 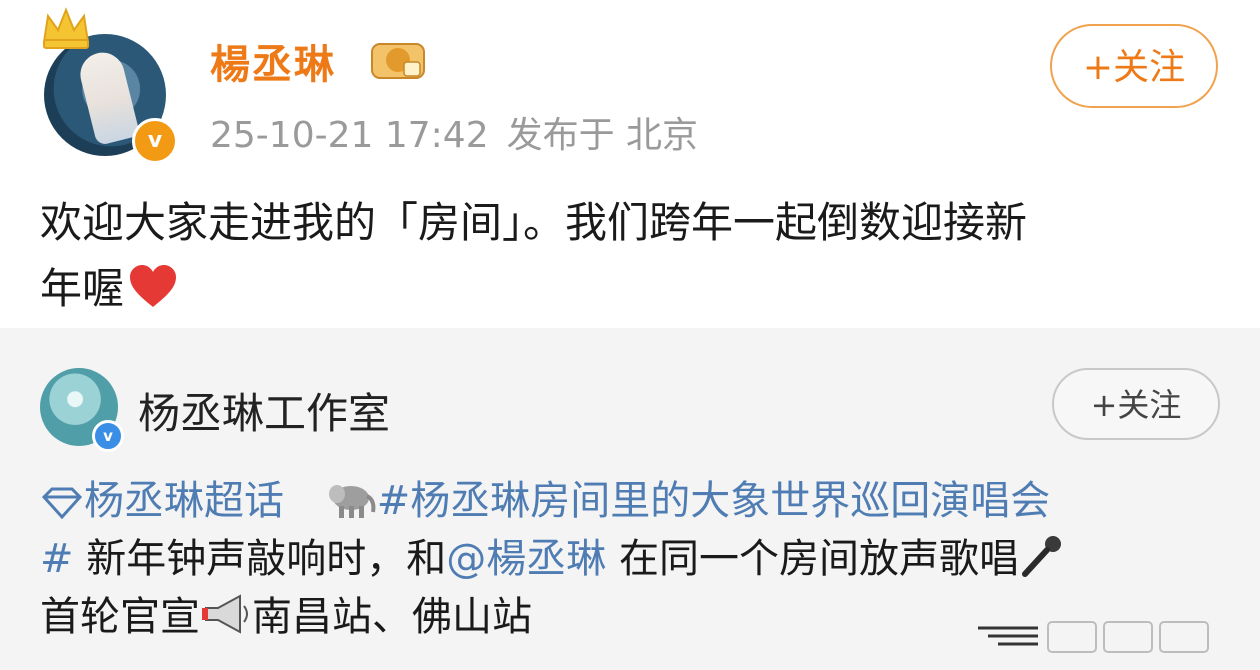 What do you see at coordinates (398, 60) in the screenshot?
I see `rank-badge-icon` at bounding box center [398, 60].